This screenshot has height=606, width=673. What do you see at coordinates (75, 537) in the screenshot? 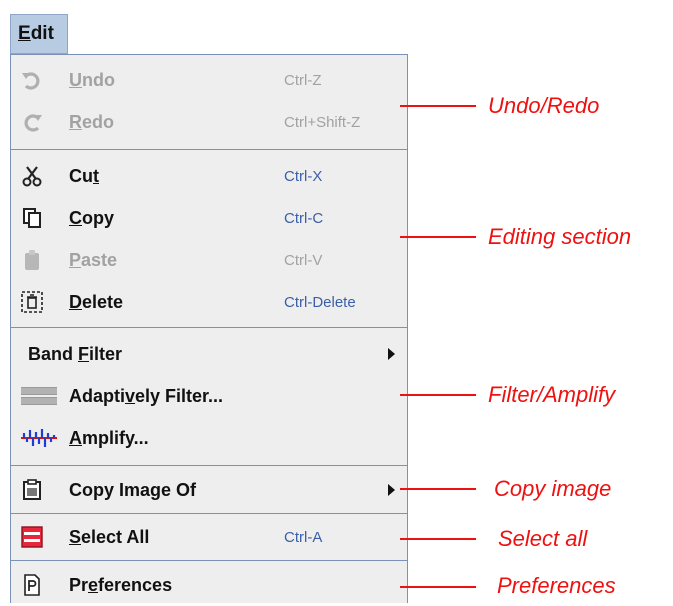
I see `select-all-mnemonic: S` at bounding box center [75, 537].